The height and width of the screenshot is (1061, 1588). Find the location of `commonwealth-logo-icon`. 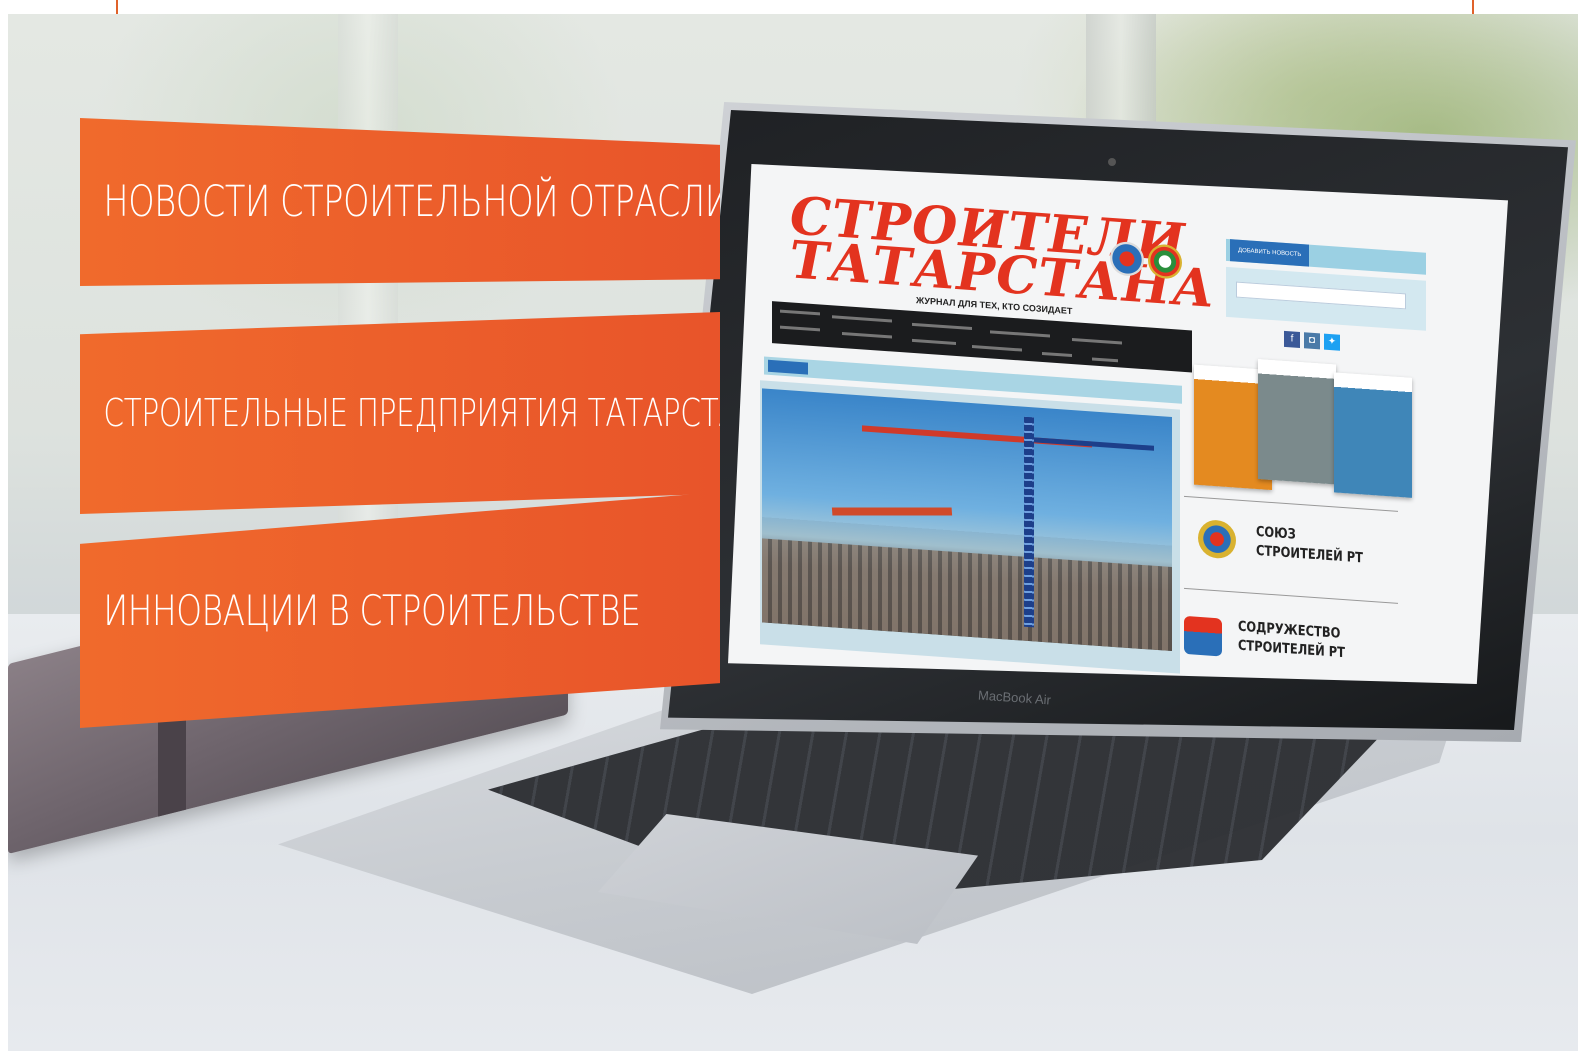

commonwealth-logo-icon is located at coordinates (1203, 636).